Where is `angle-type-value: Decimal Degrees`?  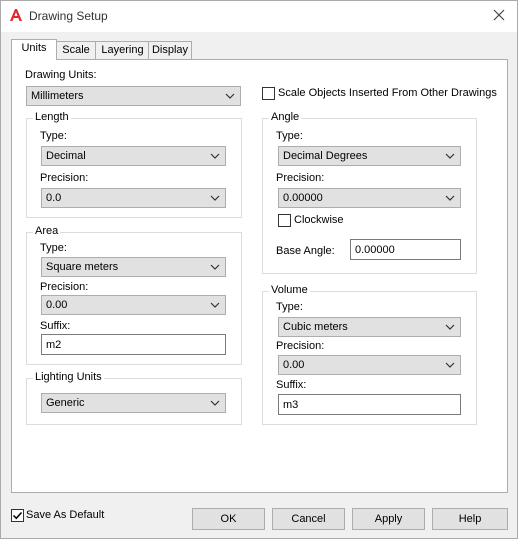 angle-type-value: Decimal Degrees is located at coordinates (325, 156).